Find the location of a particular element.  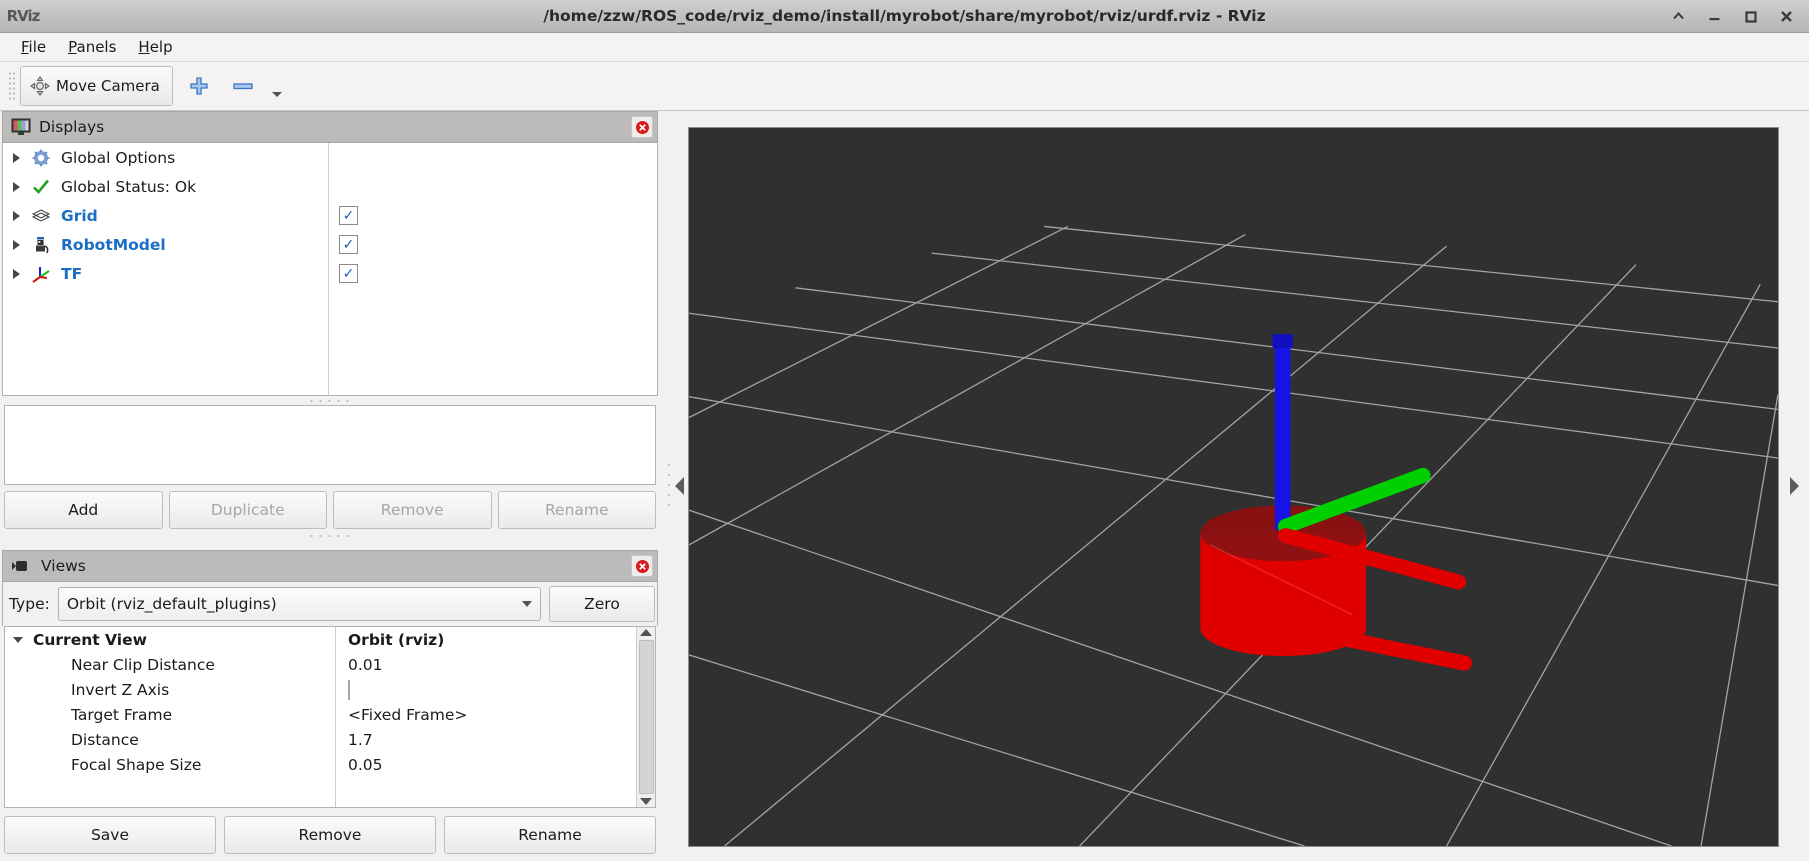

menu-panels-mnemonic: P is located at coordinates (72, 47).